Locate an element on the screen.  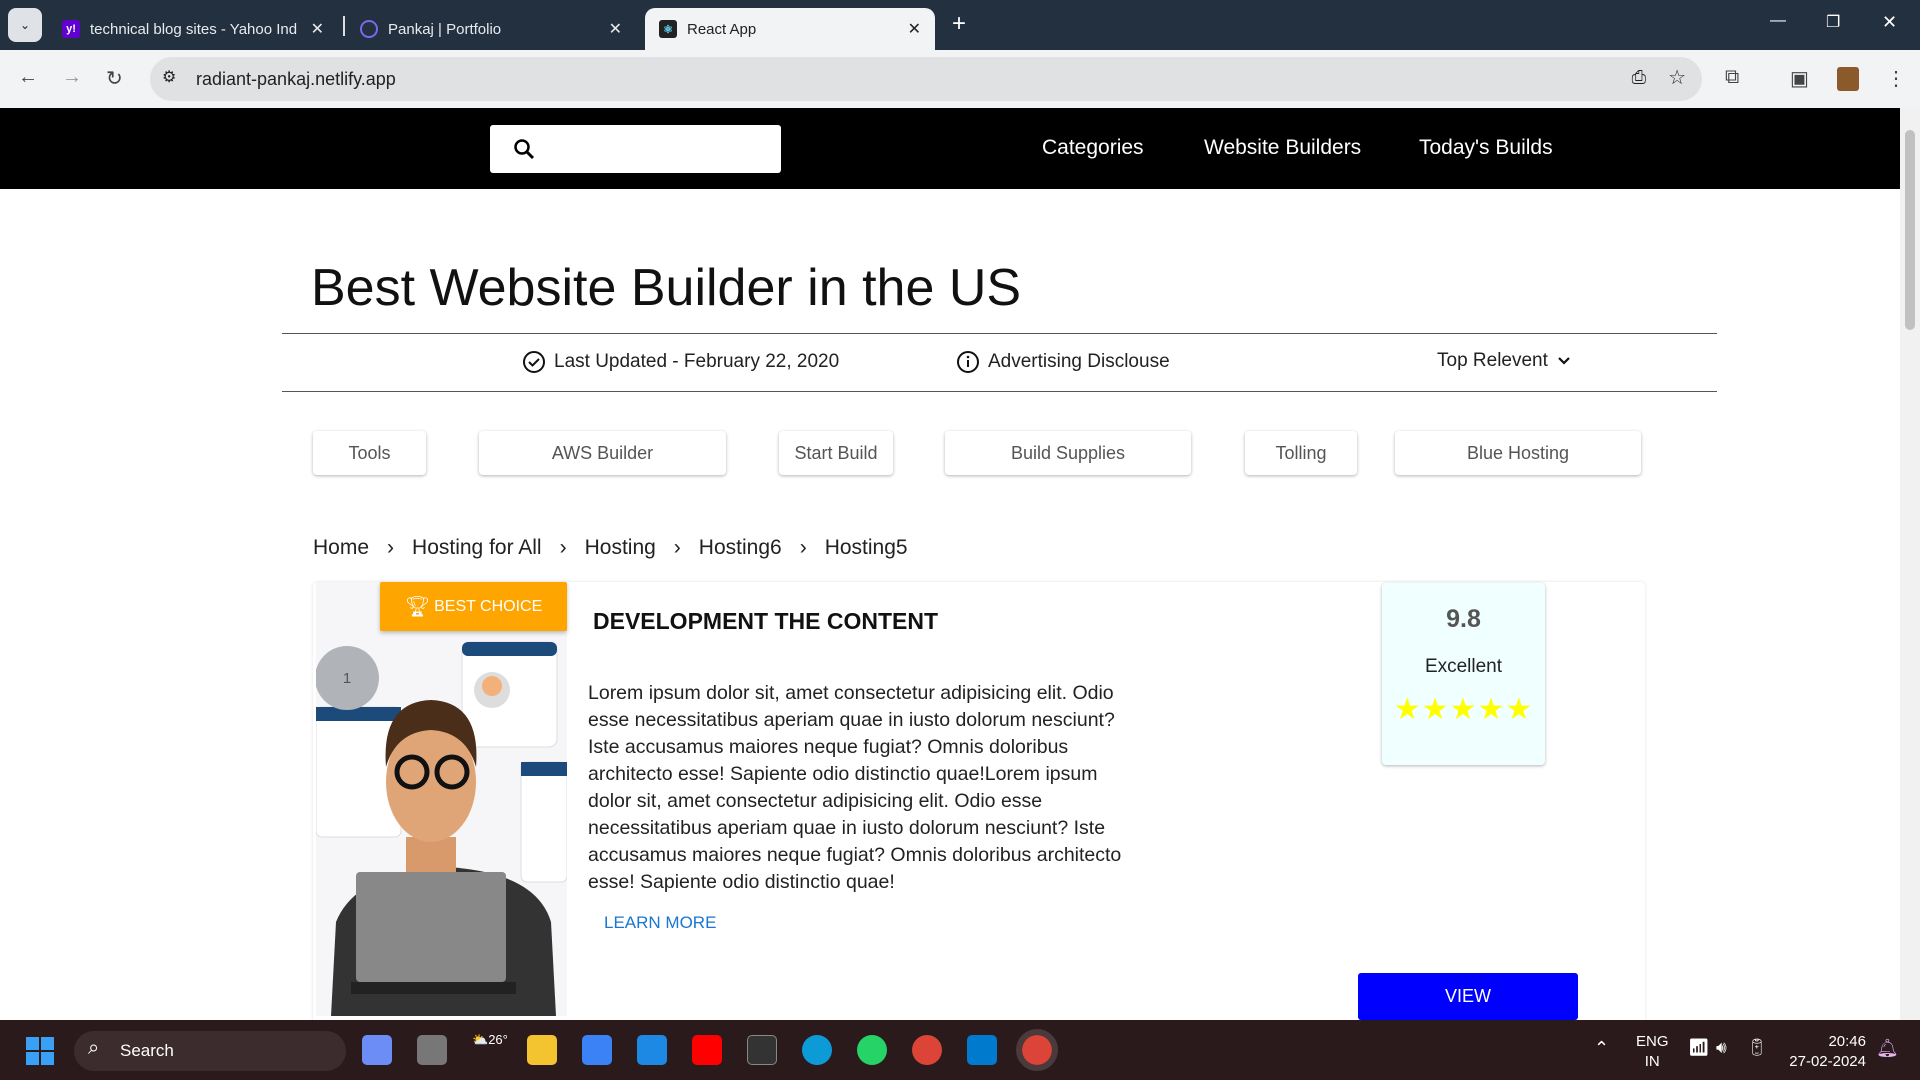
weather-widget: ⛅26° is located at coordinates (490, 1040).